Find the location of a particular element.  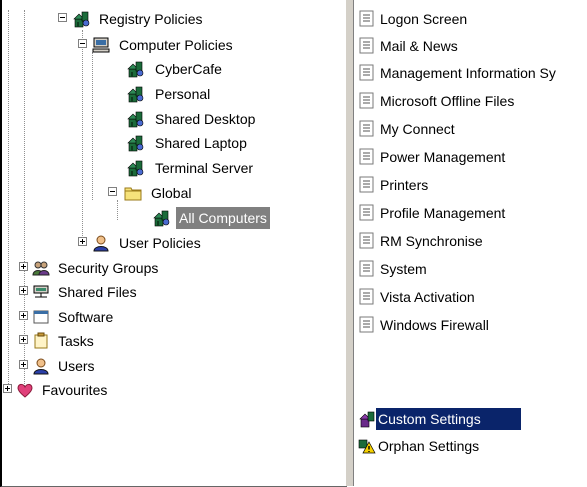

registry-policy-icon is located at coordinates (81, 19).